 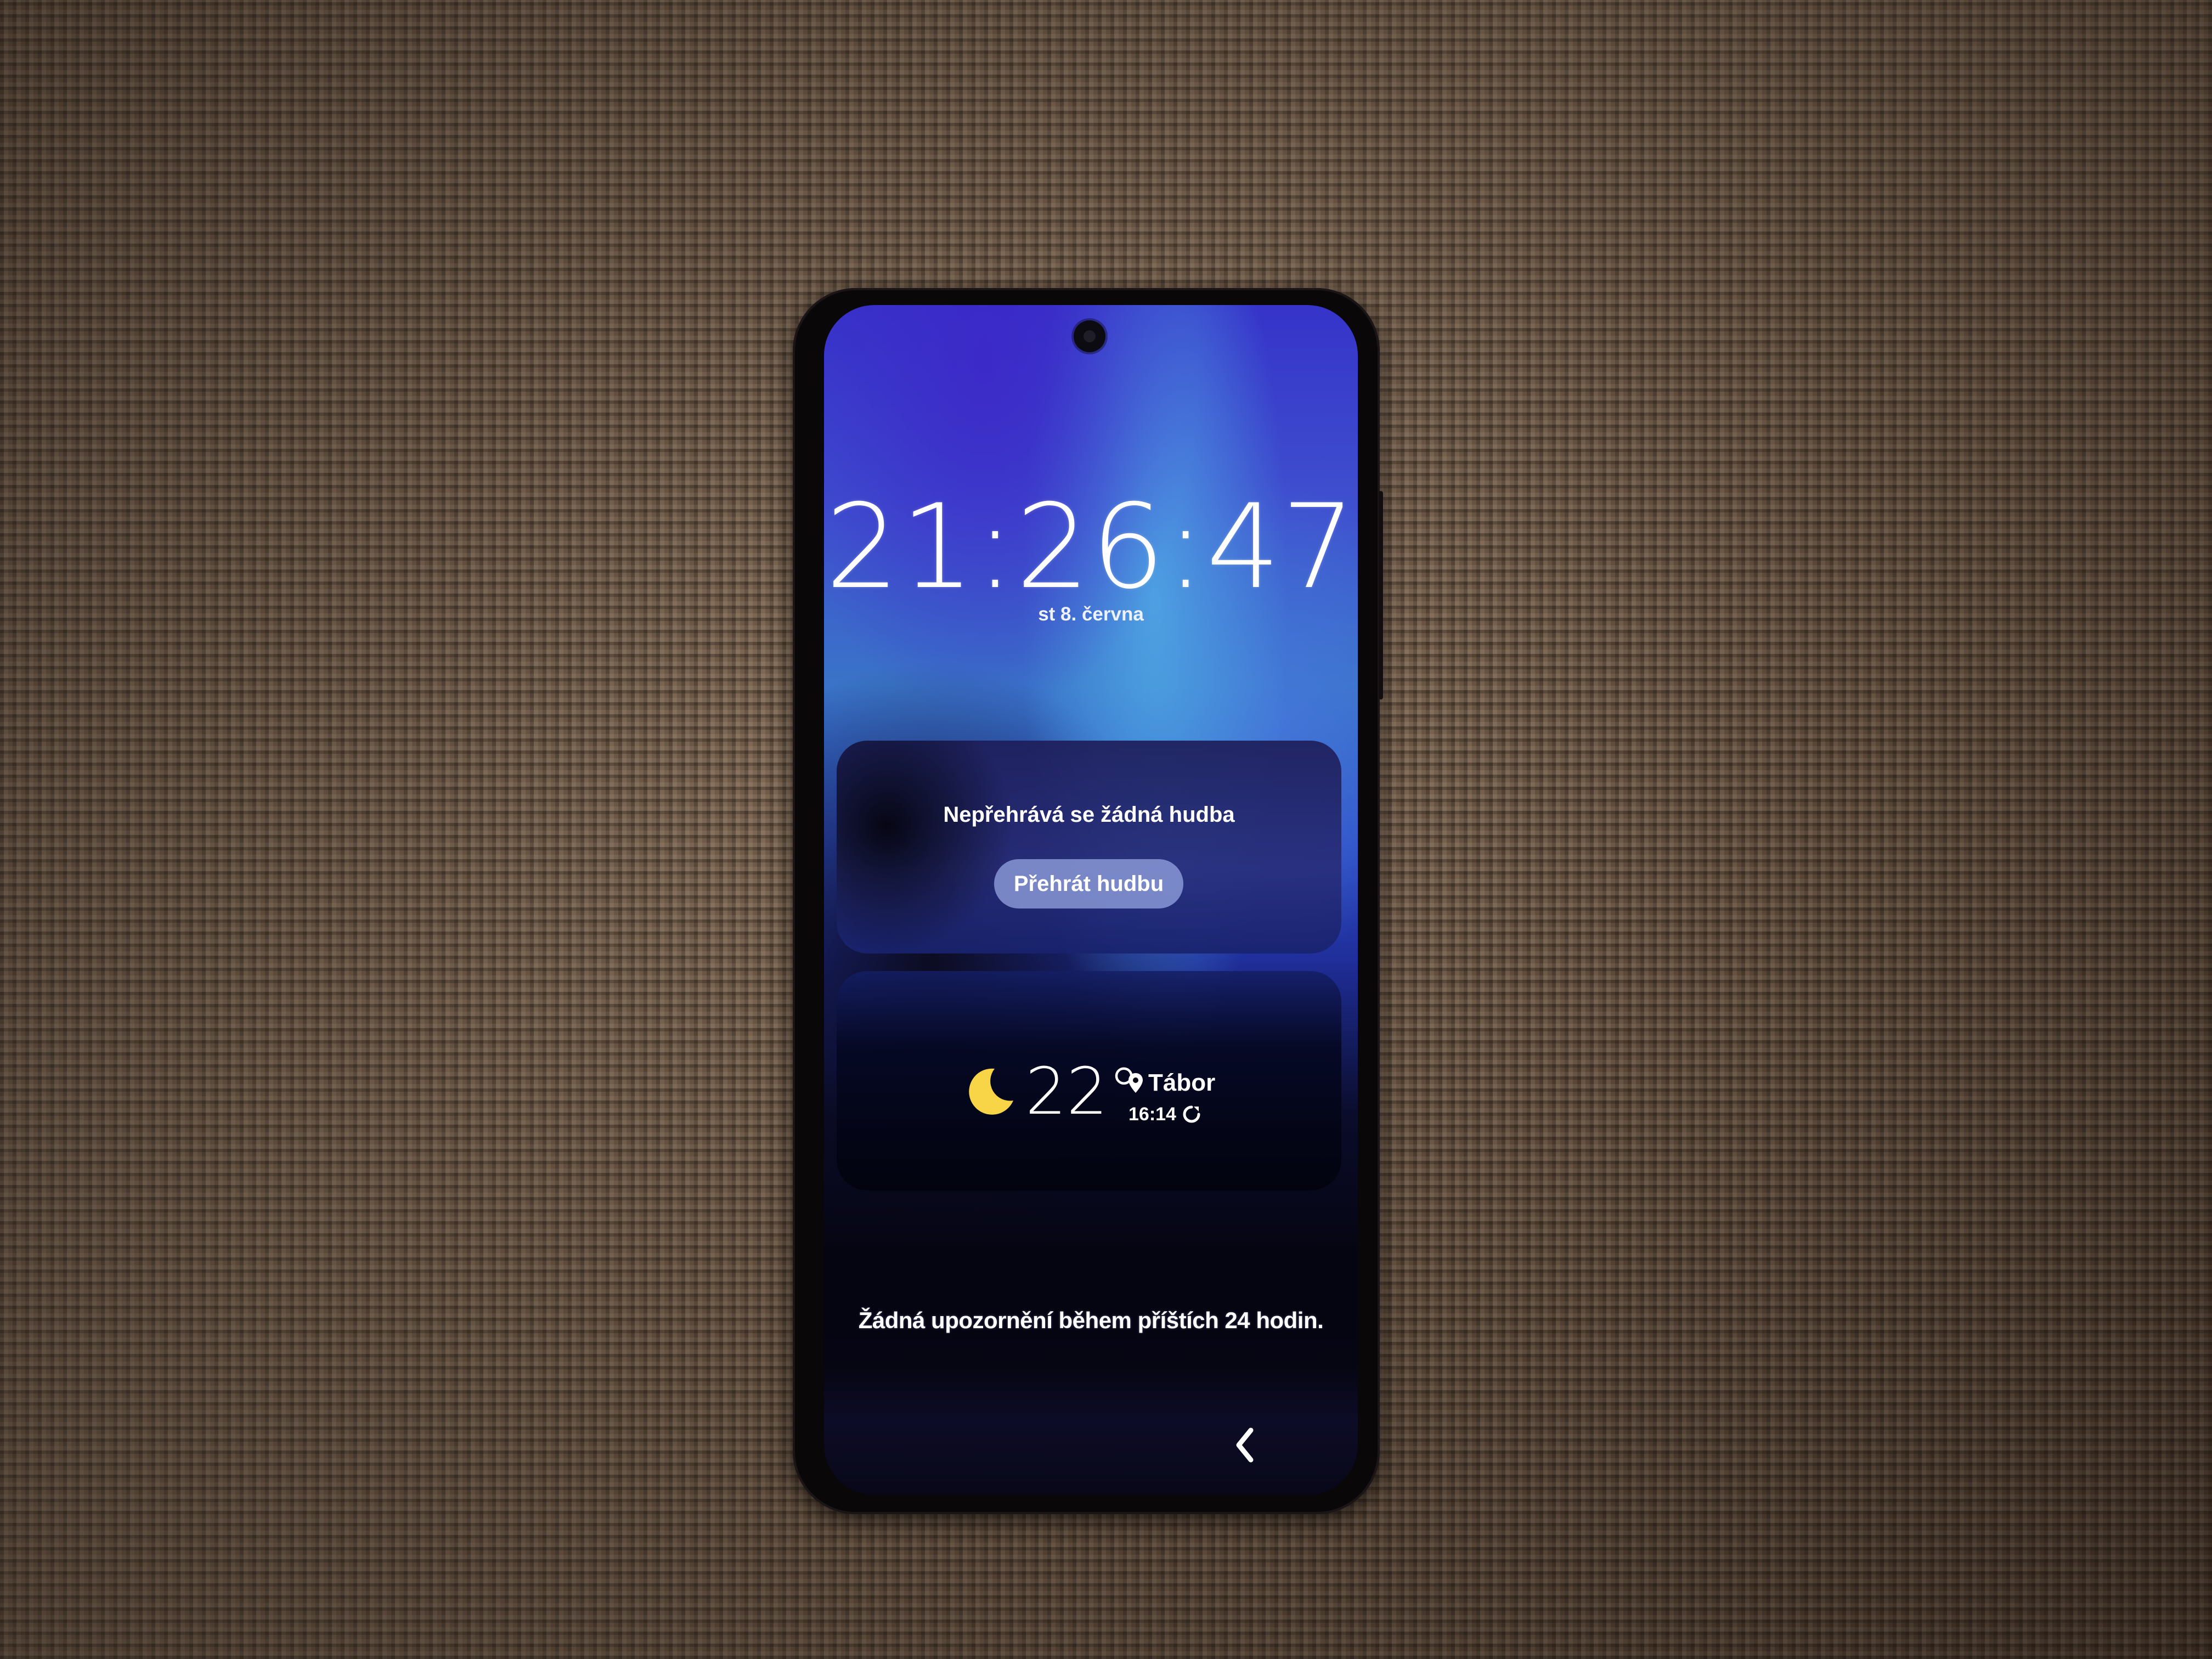 What do you see at coordinates (1091, 1432) in the screenshot?
I see `navigation-bar` at bounding box center [1091, 1432].